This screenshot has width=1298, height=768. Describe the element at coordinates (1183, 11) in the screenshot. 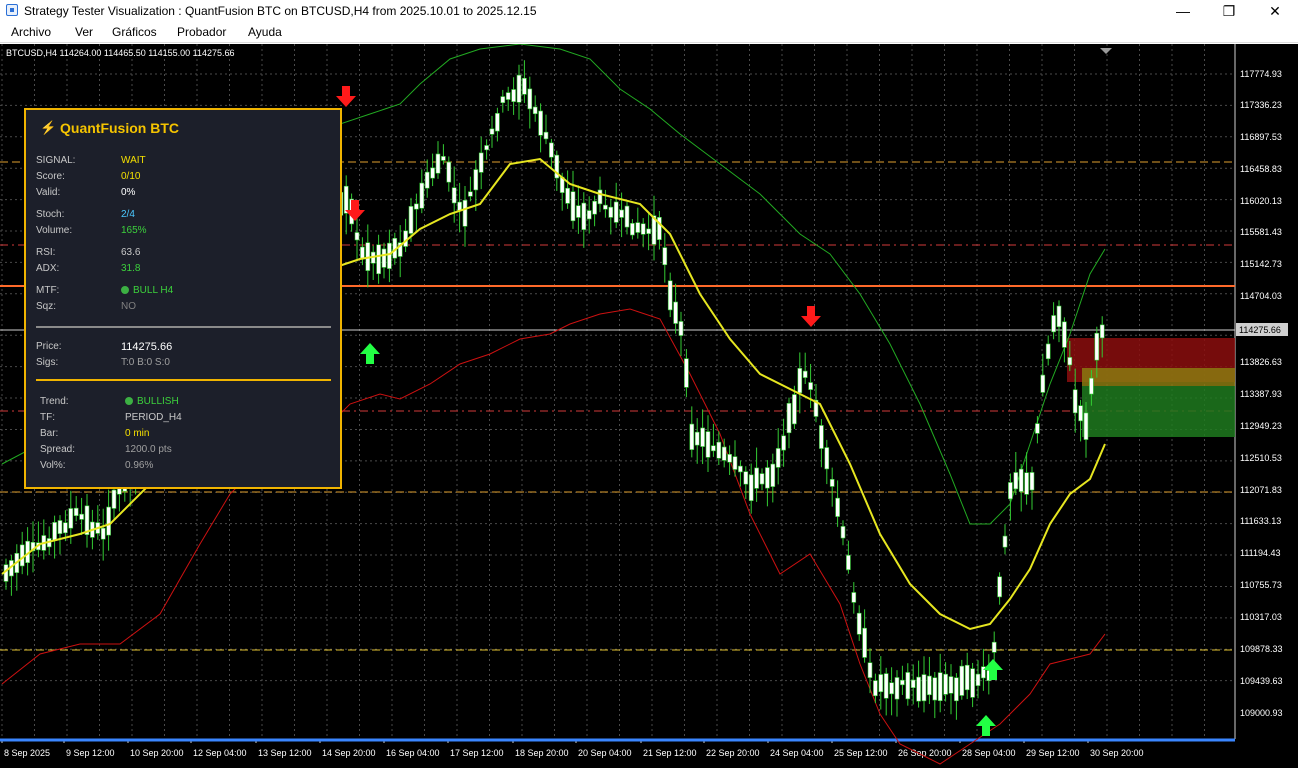

I see `minimize-button: —` at that location.